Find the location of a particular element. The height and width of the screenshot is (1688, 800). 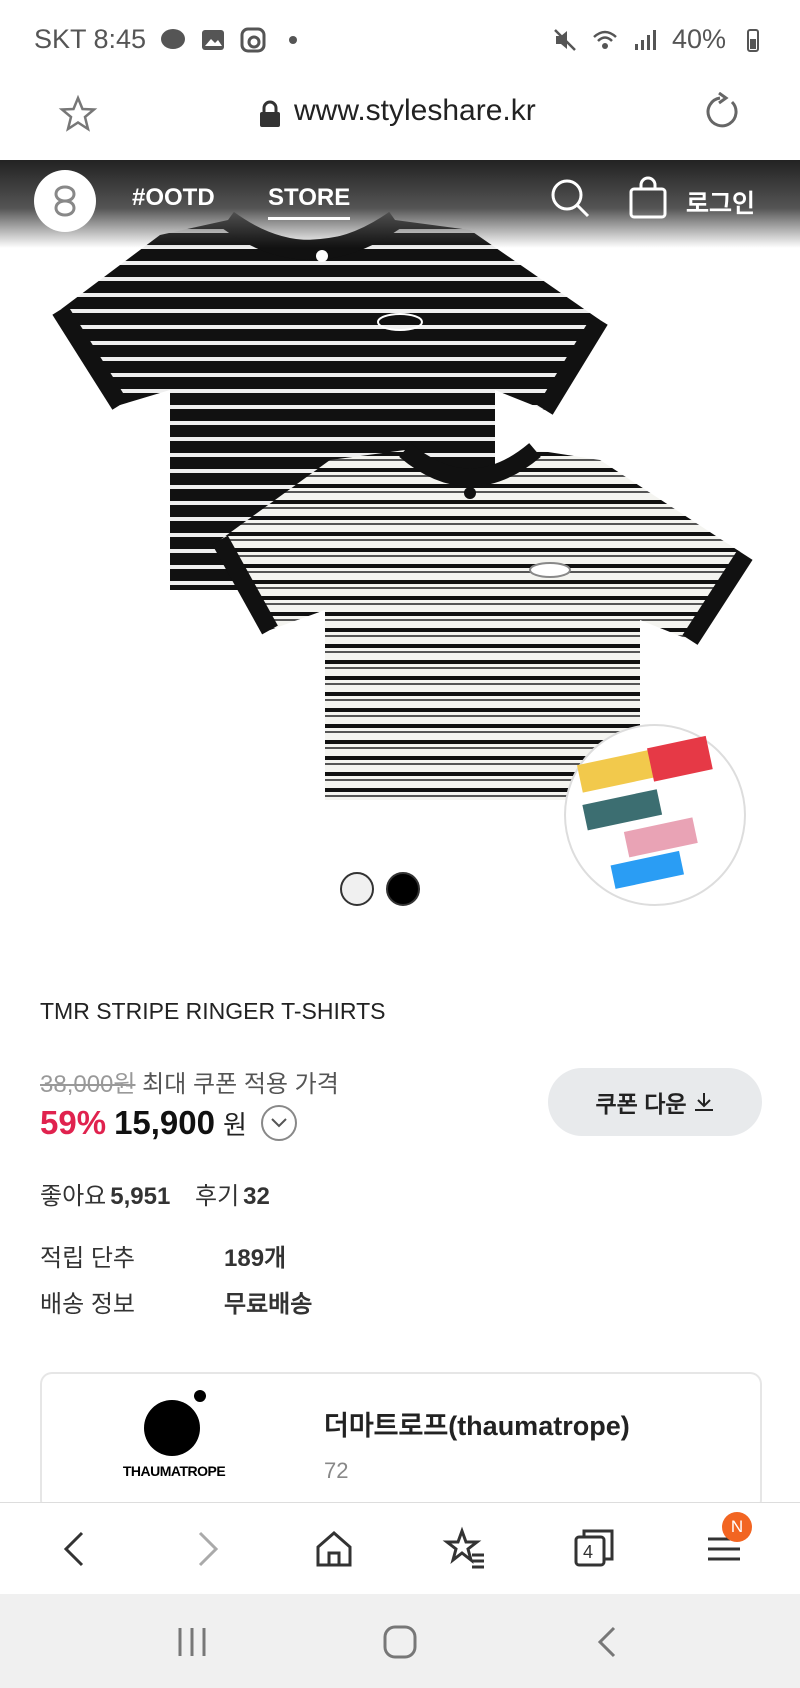

battery-percent: 40% is located at coordinates (698, 39).